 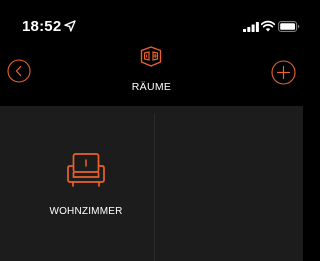 What do you see at coordinates (86, 211) in the screenshot?
I see `room-label: WOHNZIMMER` at bounding box center [86, 211].